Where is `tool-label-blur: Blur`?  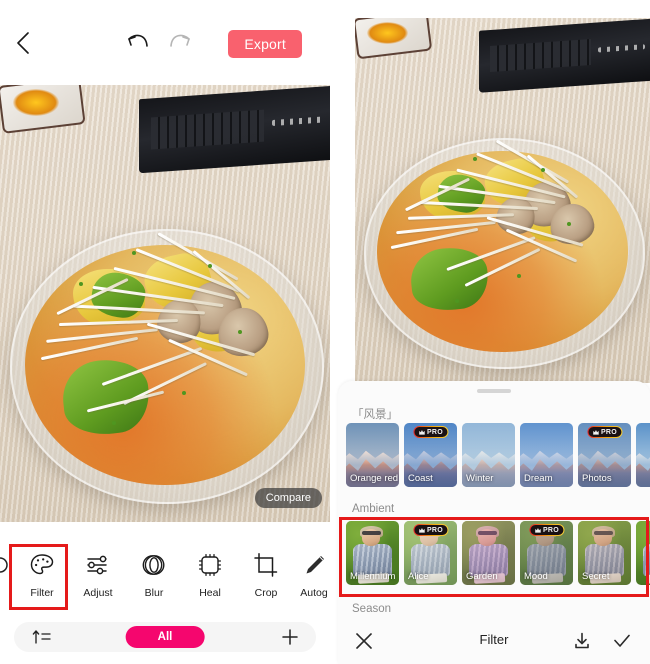
tool-label-blur: Blur is located at coordinates (154, 593).